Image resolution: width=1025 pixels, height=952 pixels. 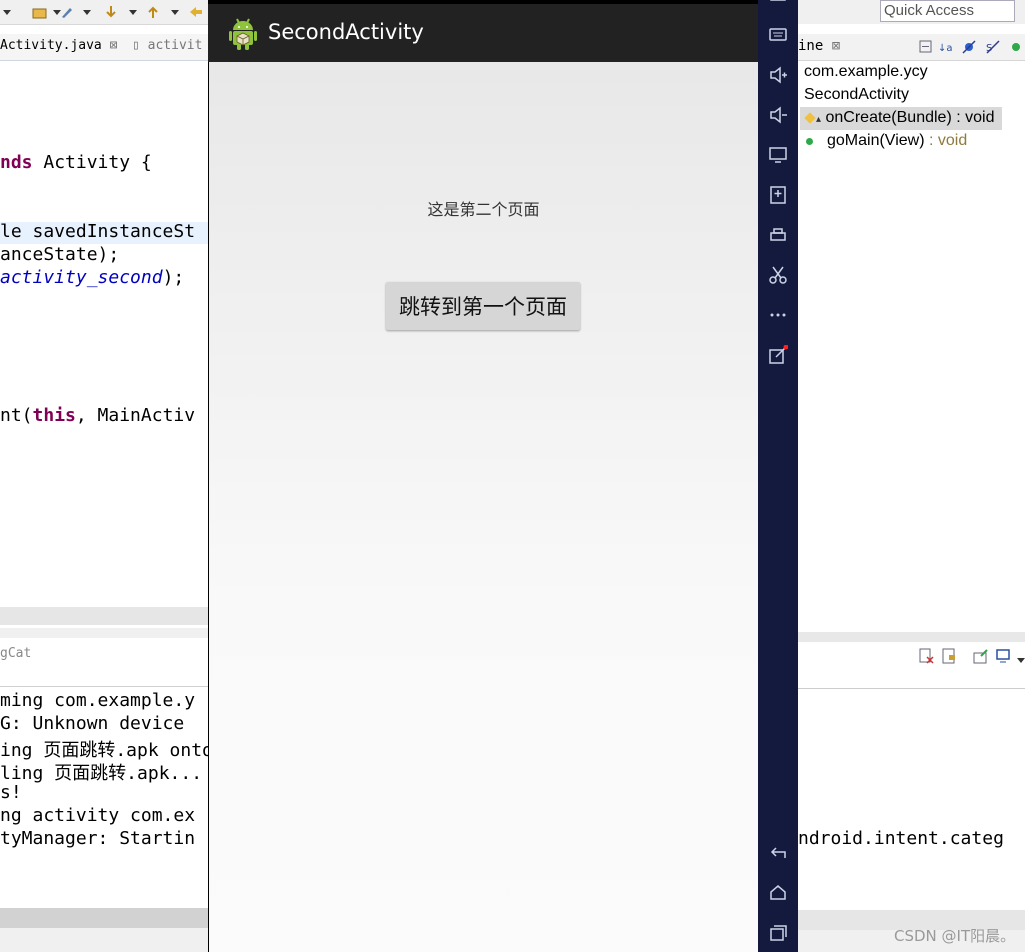 What do you see at coordinates (16, 415) in the screenshot?
I see `code-text: nt(` at bounding box center [16, 415].